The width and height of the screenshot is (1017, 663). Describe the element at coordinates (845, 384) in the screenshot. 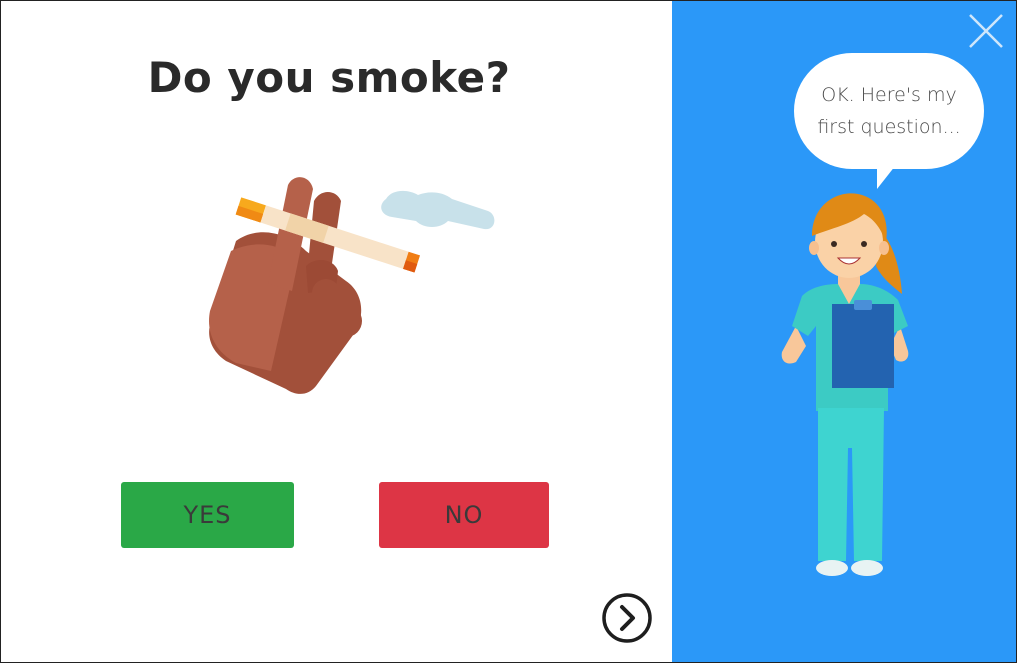

I see `nurse-character` at that location.